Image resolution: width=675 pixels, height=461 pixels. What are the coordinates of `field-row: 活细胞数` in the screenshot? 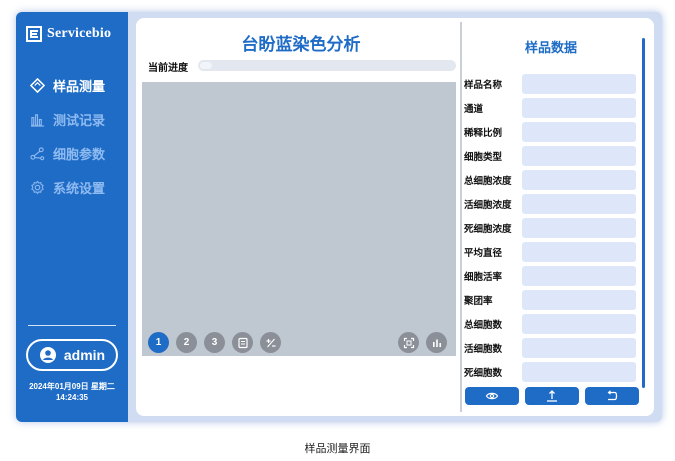 It's located at (551, 348).